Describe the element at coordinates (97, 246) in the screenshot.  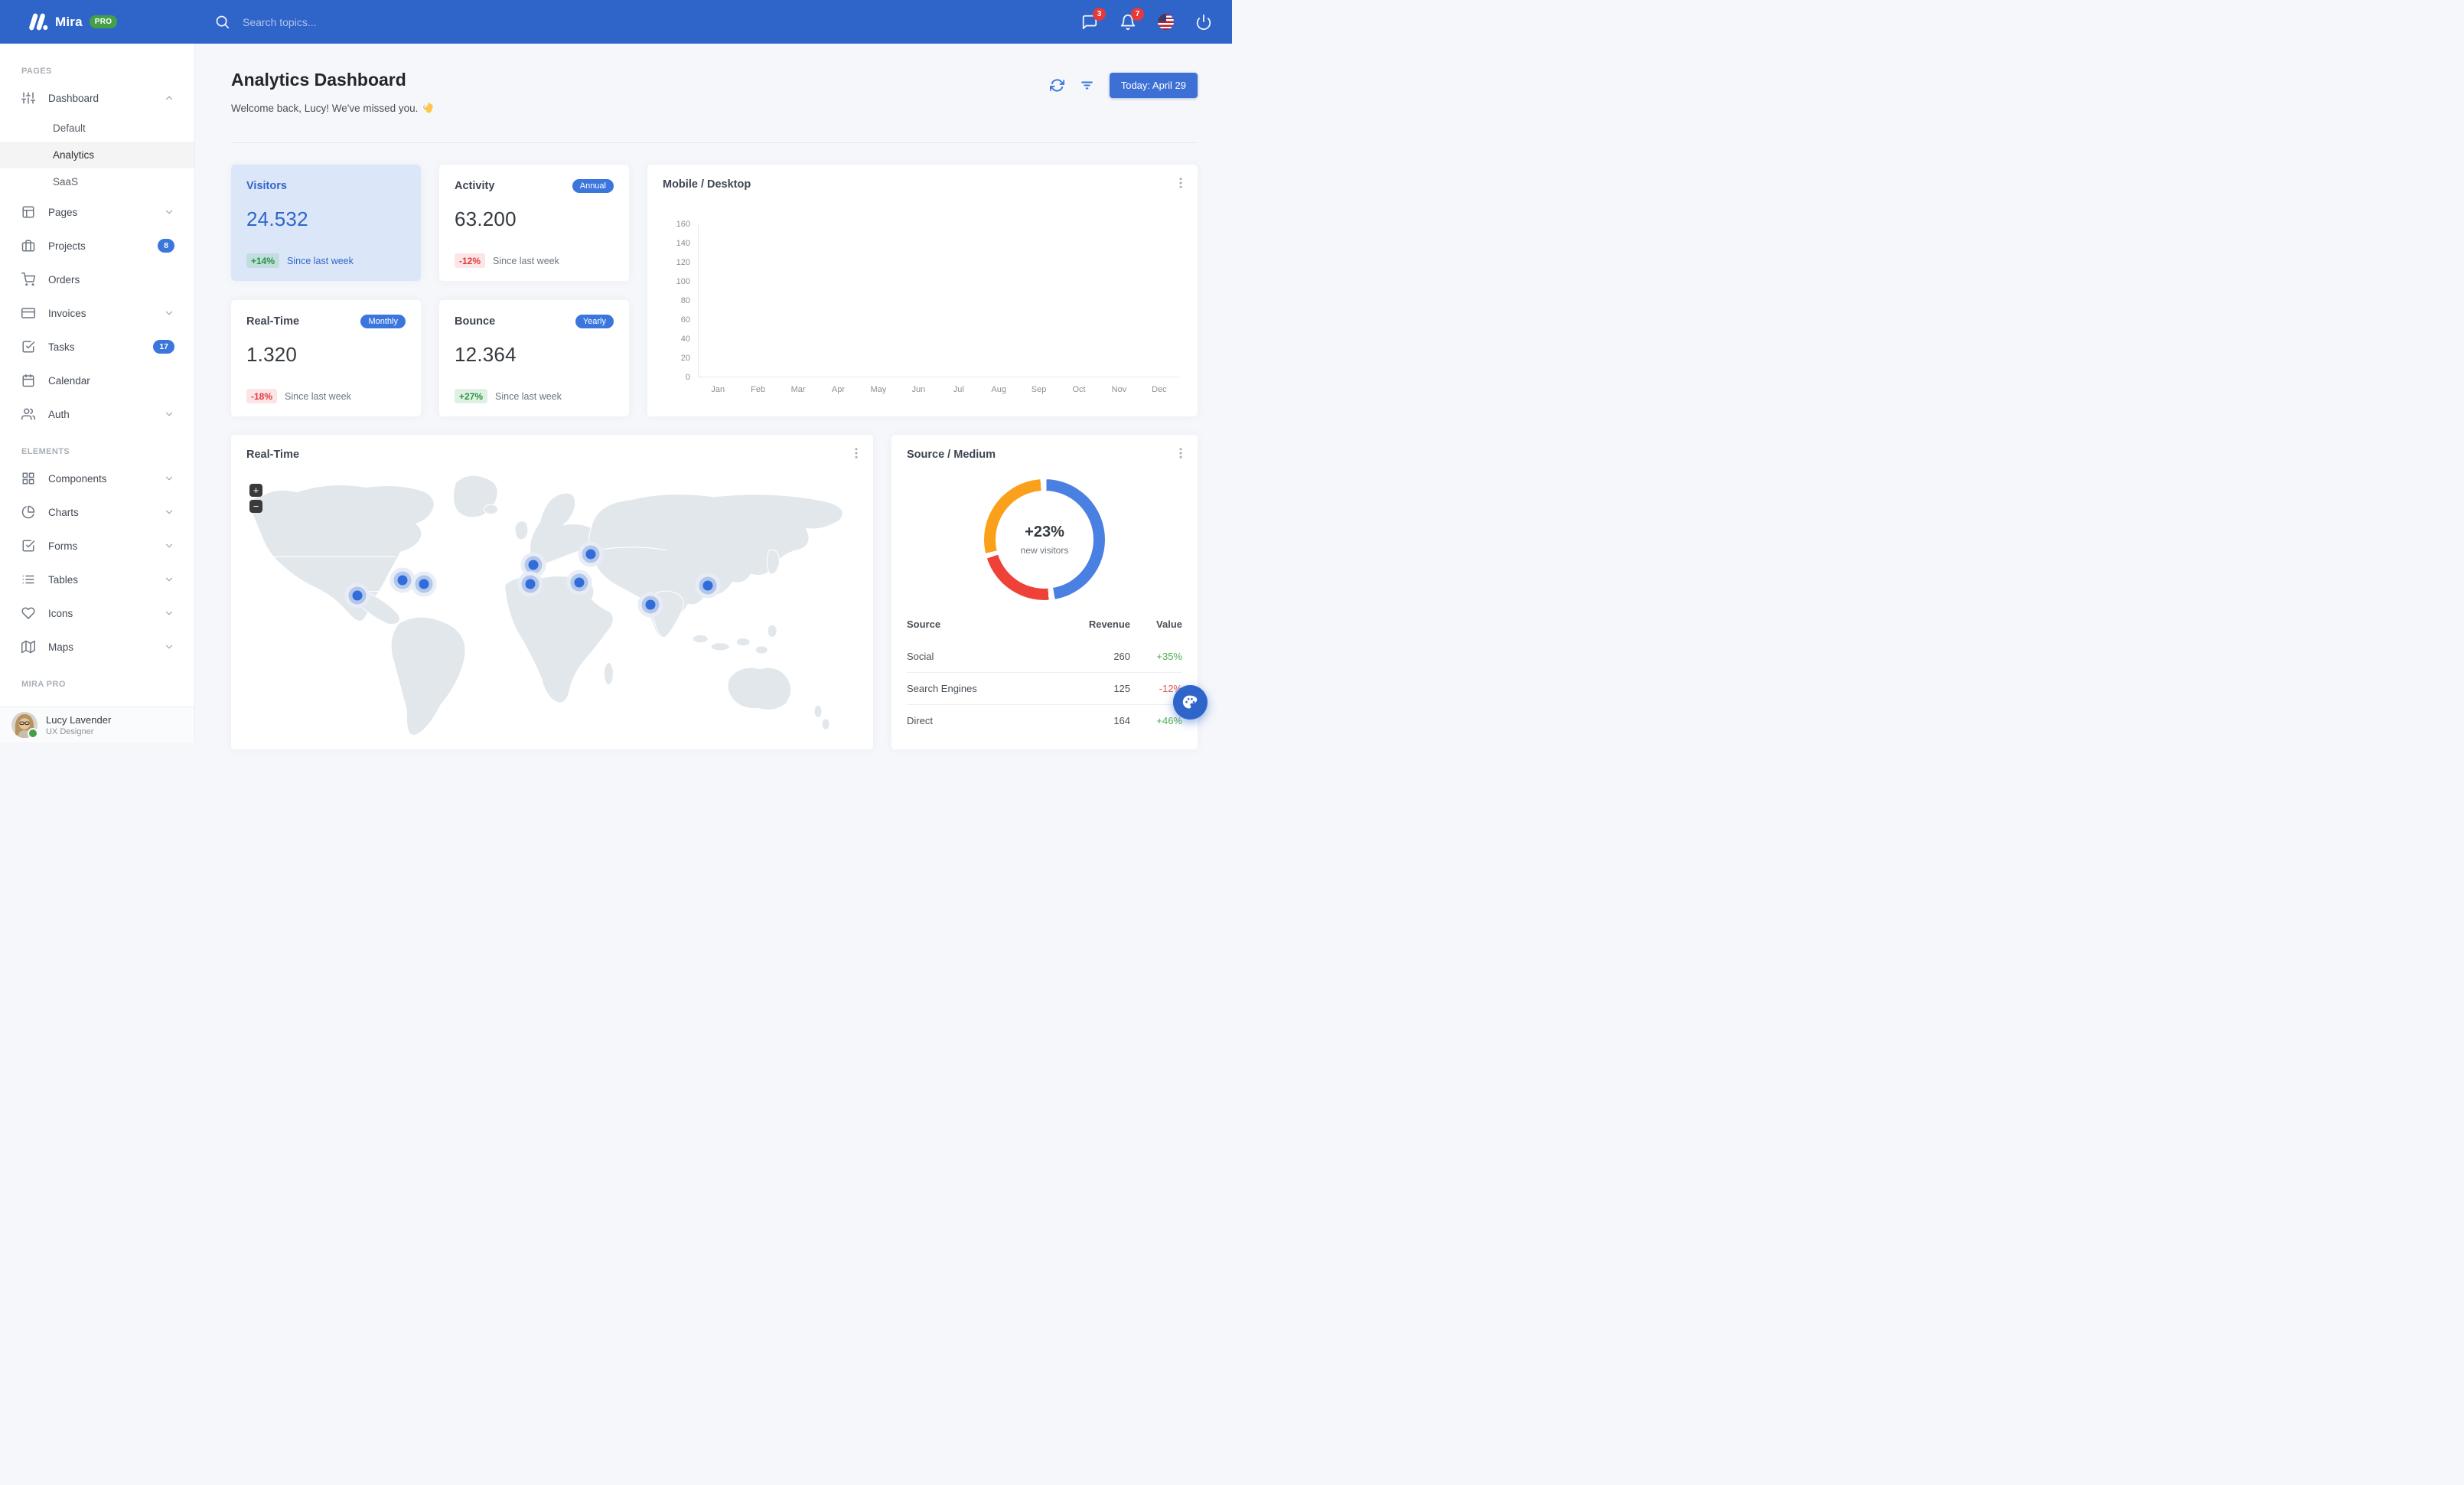
I see `sidebar-item-projects: Projects 8` at that location.